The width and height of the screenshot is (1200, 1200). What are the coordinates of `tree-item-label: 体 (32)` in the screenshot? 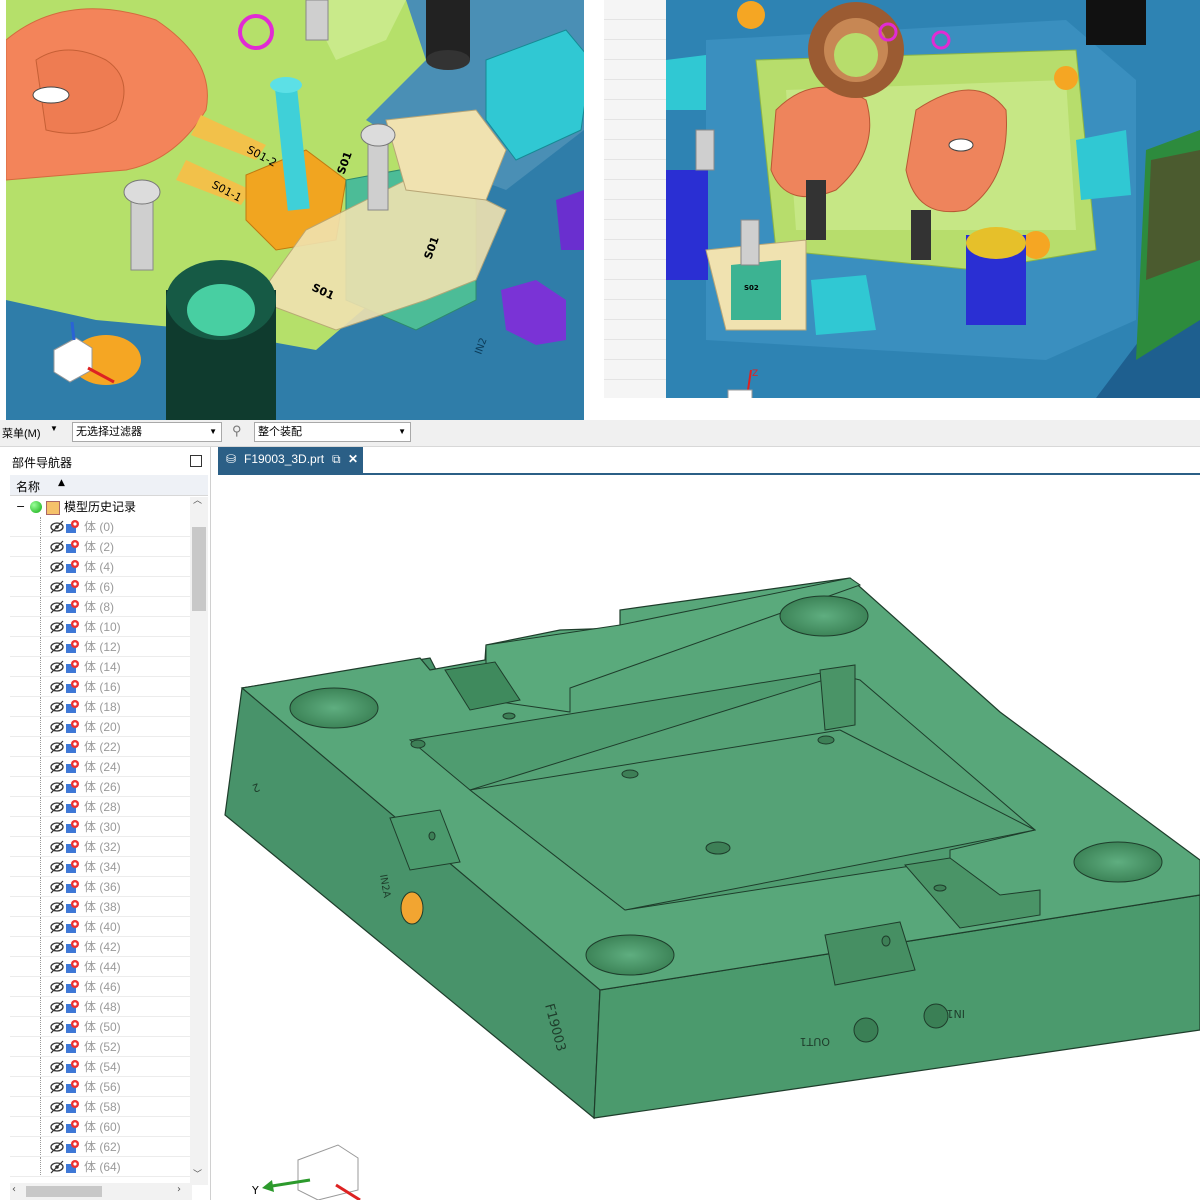 It's located at (102, 847).